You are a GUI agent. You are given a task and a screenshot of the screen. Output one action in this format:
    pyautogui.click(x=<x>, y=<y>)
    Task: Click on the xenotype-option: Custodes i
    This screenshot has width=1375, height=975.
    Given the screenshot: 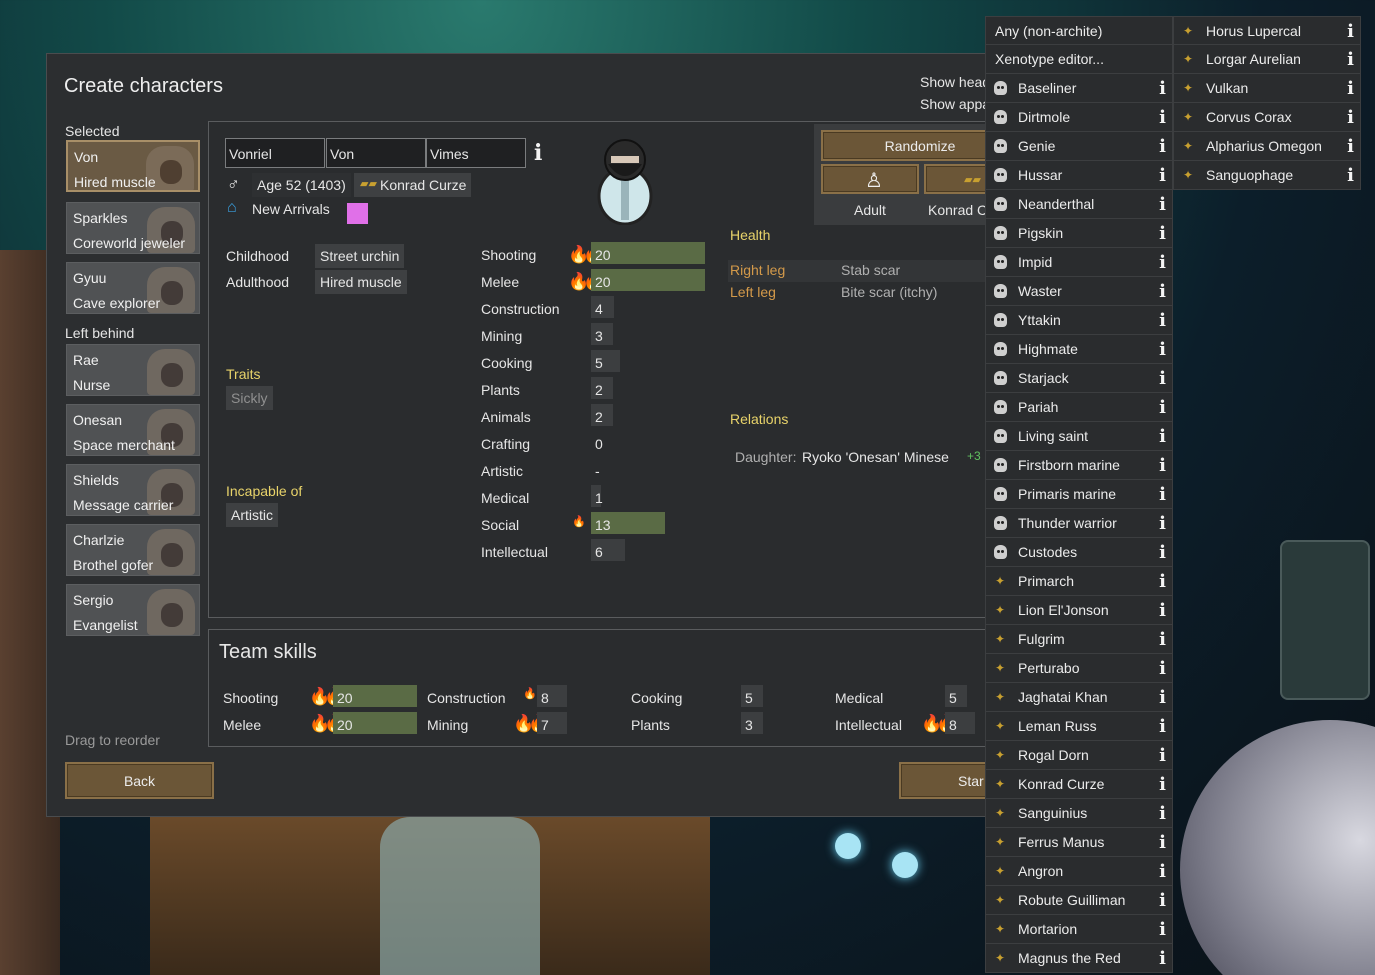 What is the action you would take?
    pyautogui.click(x=1079, y=552)
    